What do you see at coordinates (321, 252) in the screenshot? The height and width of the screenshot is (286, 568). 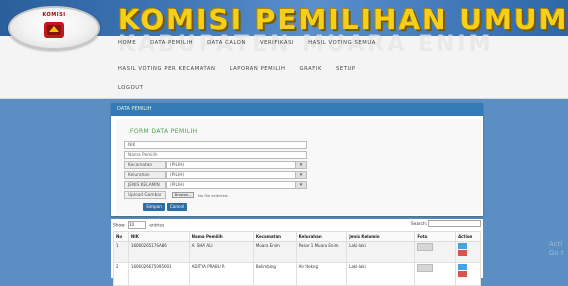 I see `cell-kelurahan: Pasar 1 Muara Enim` at bounding box center [321, 252].